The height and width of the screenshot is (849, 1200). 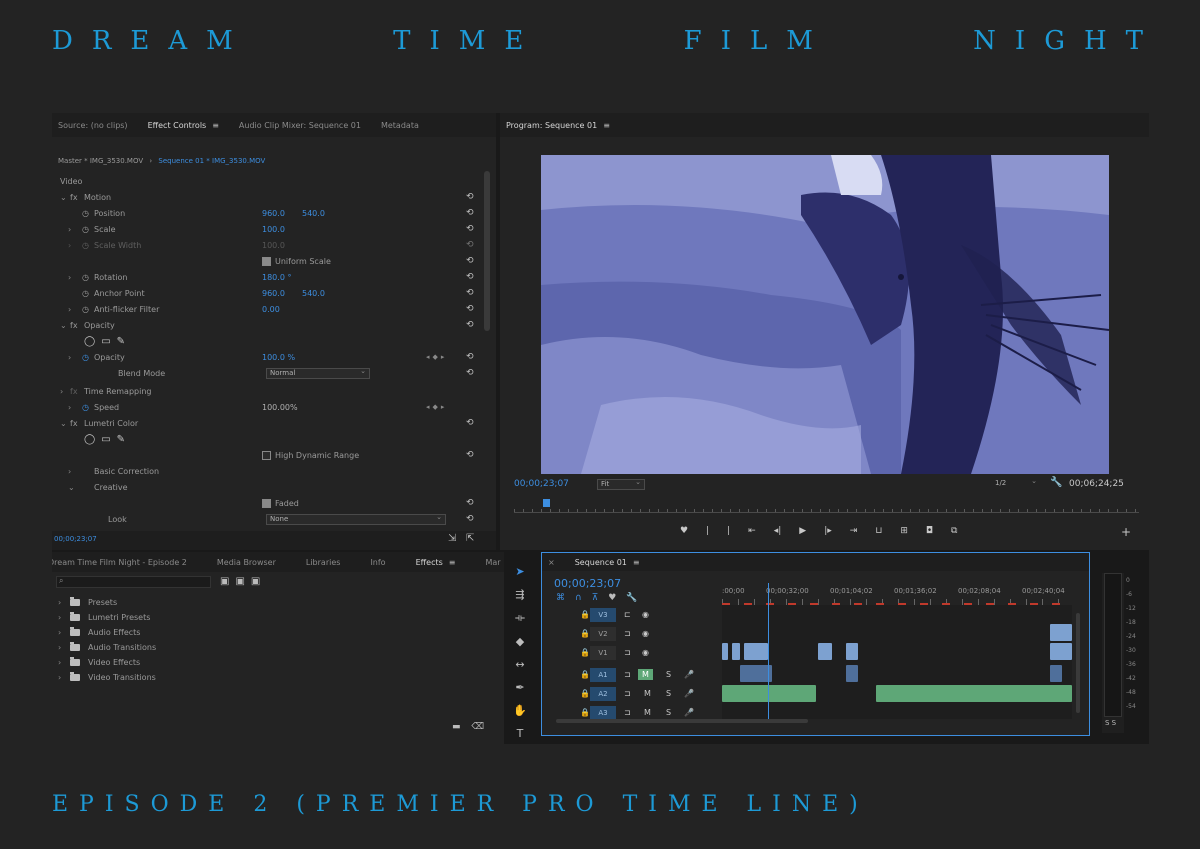 I want to click on wrench-icon: 🔧, so click(x=1056, y=482).